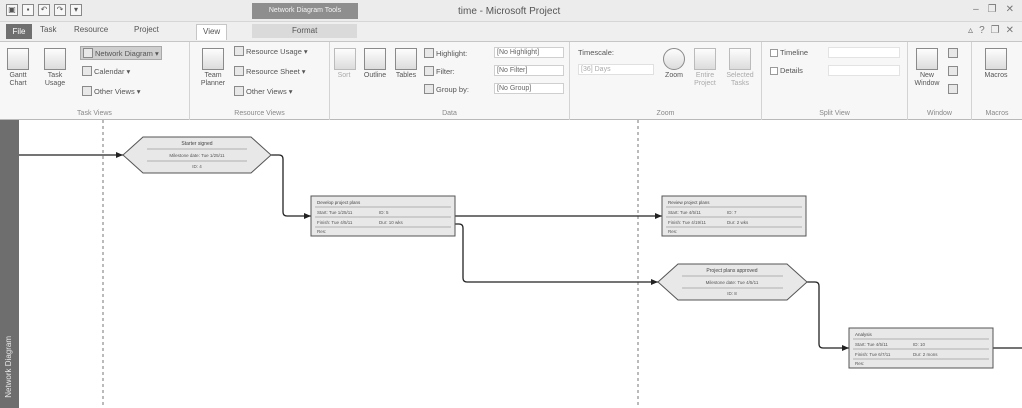 Image resolution: width=1022 pixels, height=408 pixels. What do you see at coordinates (864, 70) in the screenshot?
I see `details-select` at bounding box center [864, 70].